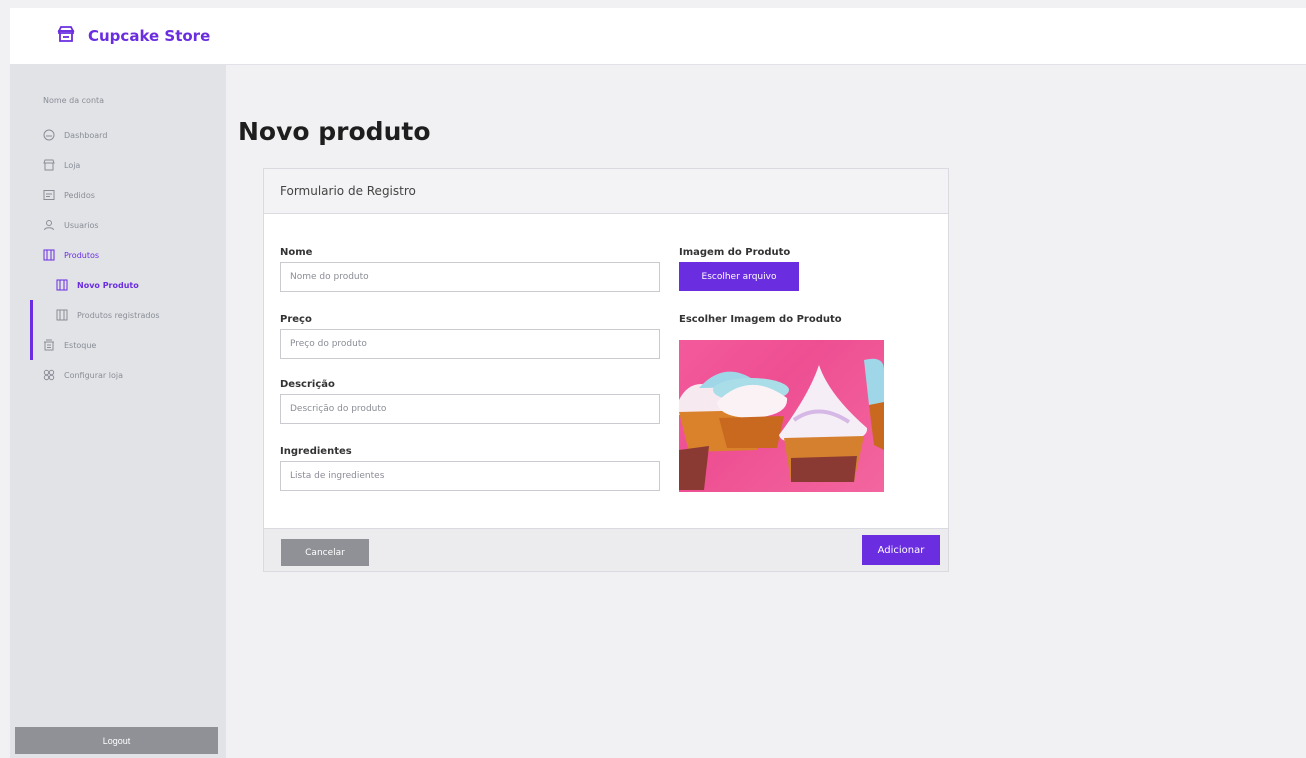  I want to click on sidebar-item-label: Produtos, so click(82, 255).